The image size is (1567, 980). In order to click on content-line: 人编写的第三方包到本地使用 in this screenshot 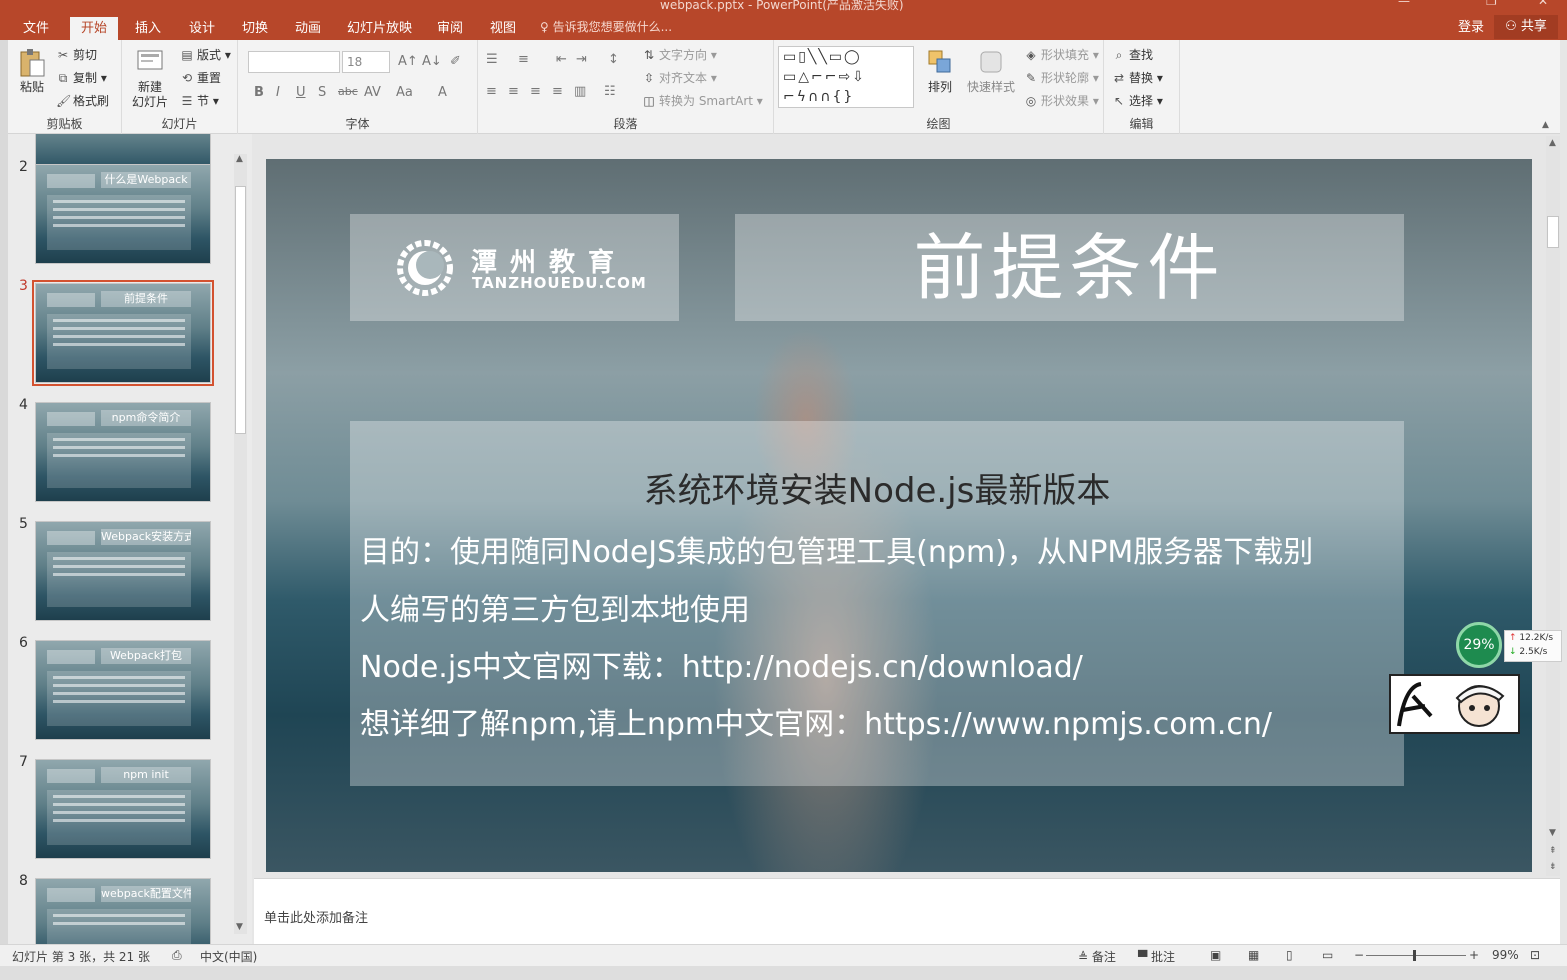, I will do `click(872, 607)`.